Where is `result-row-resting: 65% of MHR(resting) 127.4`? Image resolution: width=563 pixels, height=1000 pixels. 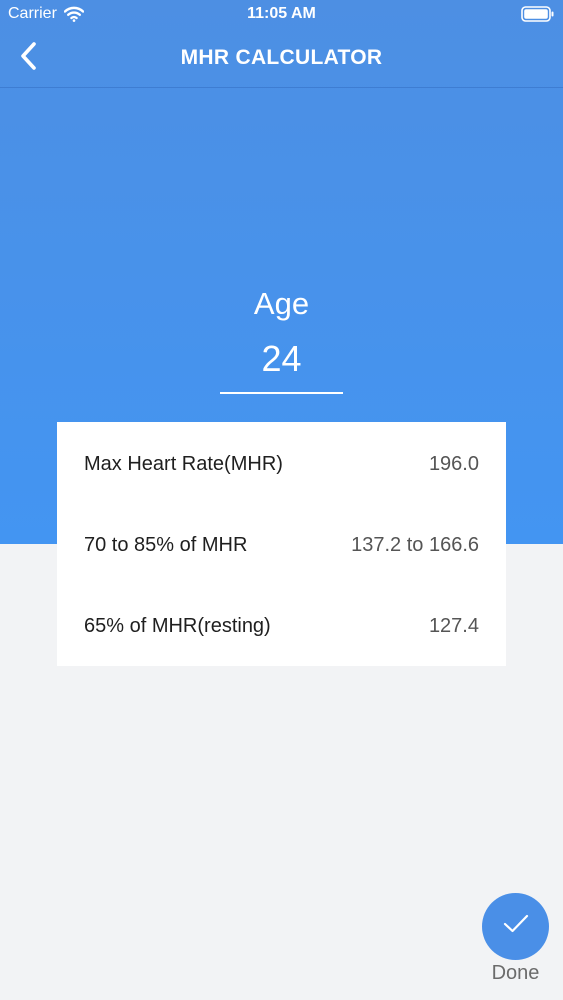 result-row-resting: 65% of MHR(resting) 127.4 is located at coordinates (281, 626).